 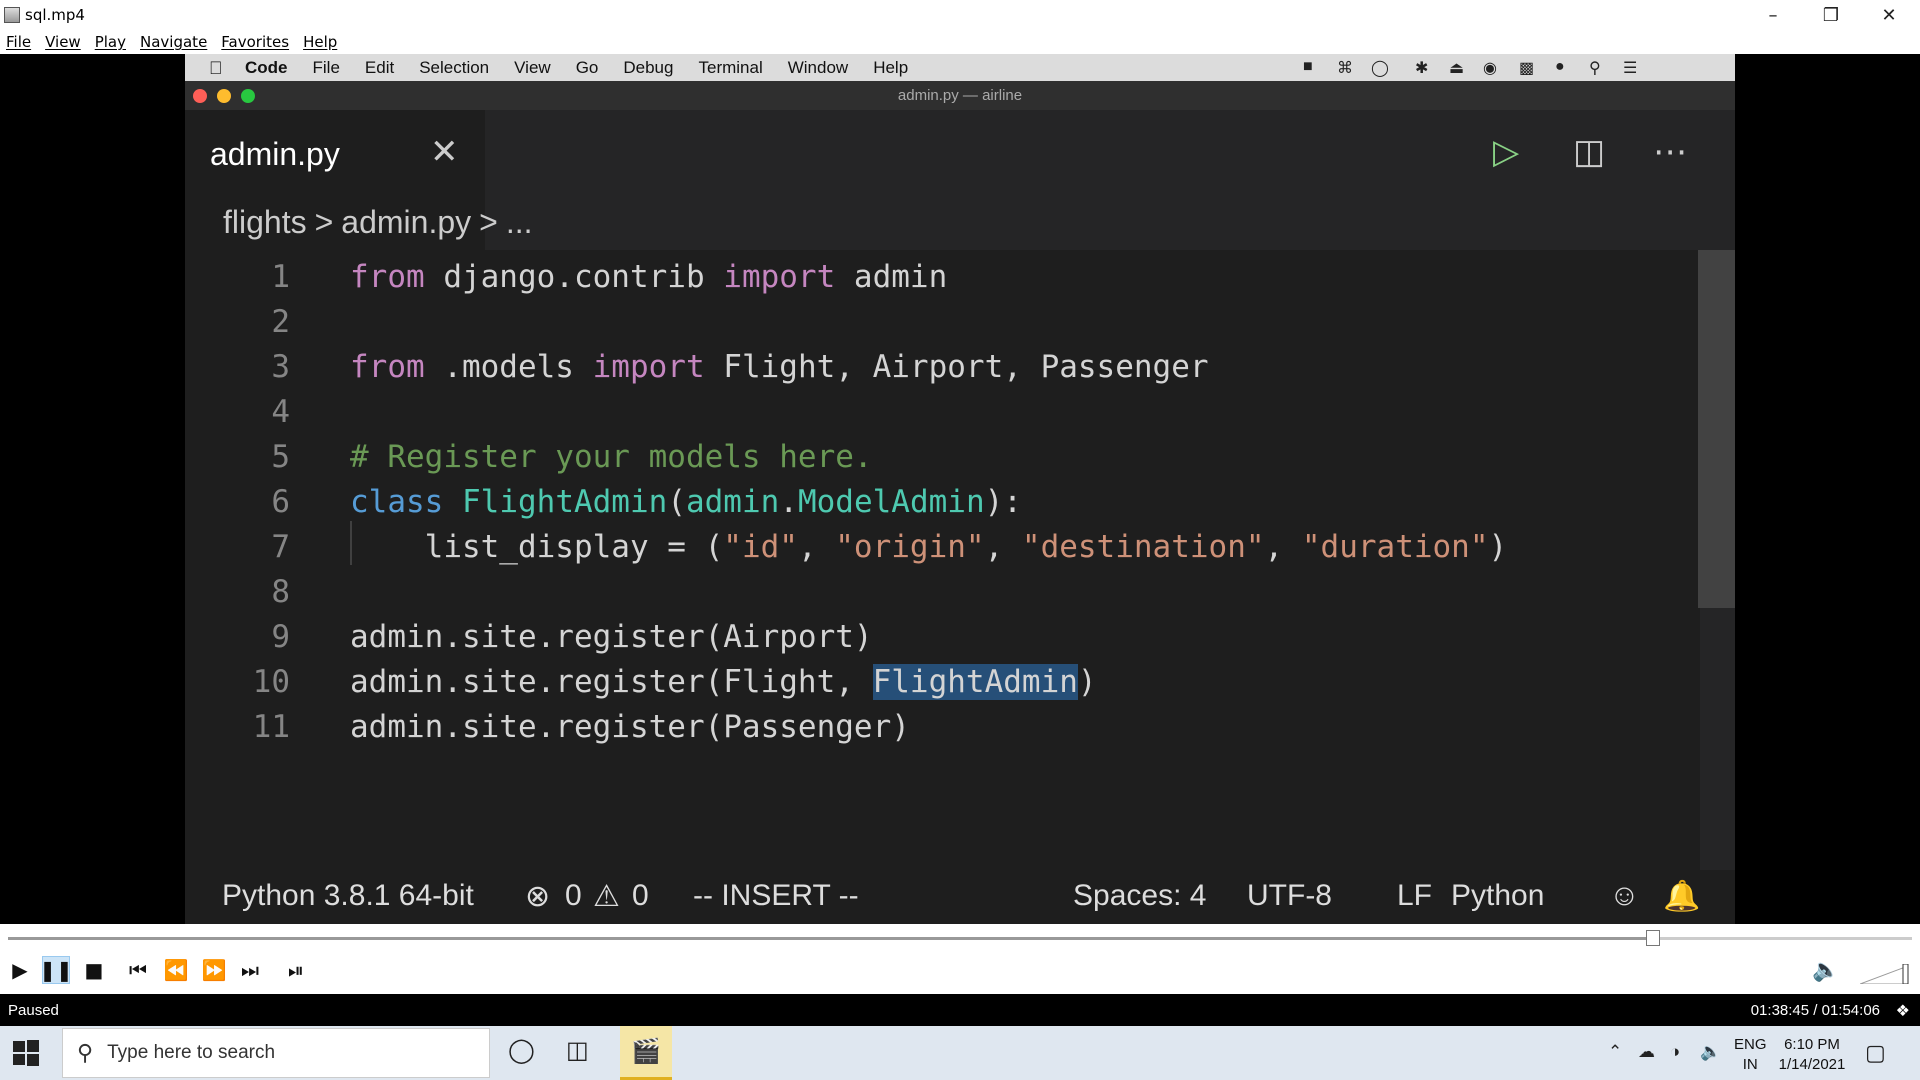 What do you see at coordinates (776, 895) in the screenshot?
I see `status-mode: -- INSERT --` at bounding box center [776, 895].